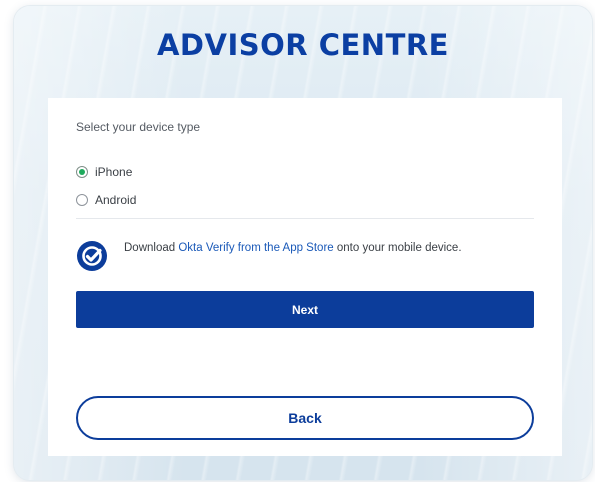 Image resolution: width=595 pixels, height=482 pixels. I want to click on back-button: Back, so click(305, 418).